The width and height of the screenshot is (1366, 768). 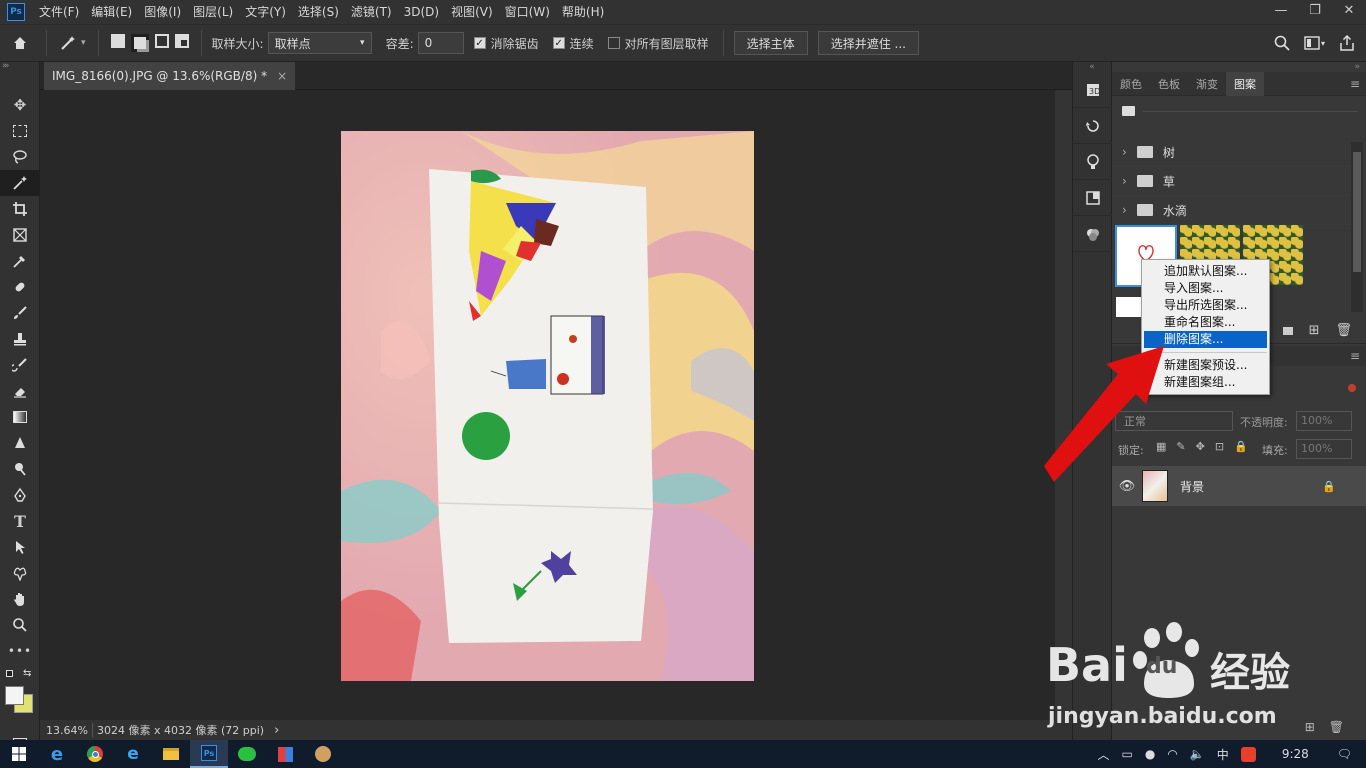 What do you see at coordinates (1357, 227) in the screenshot?
I see `patterns-scrollbar` at bounding box center [1357, 227].